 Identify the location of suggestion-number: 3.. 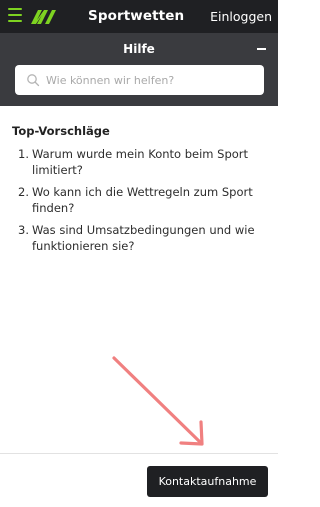
(23, 230).